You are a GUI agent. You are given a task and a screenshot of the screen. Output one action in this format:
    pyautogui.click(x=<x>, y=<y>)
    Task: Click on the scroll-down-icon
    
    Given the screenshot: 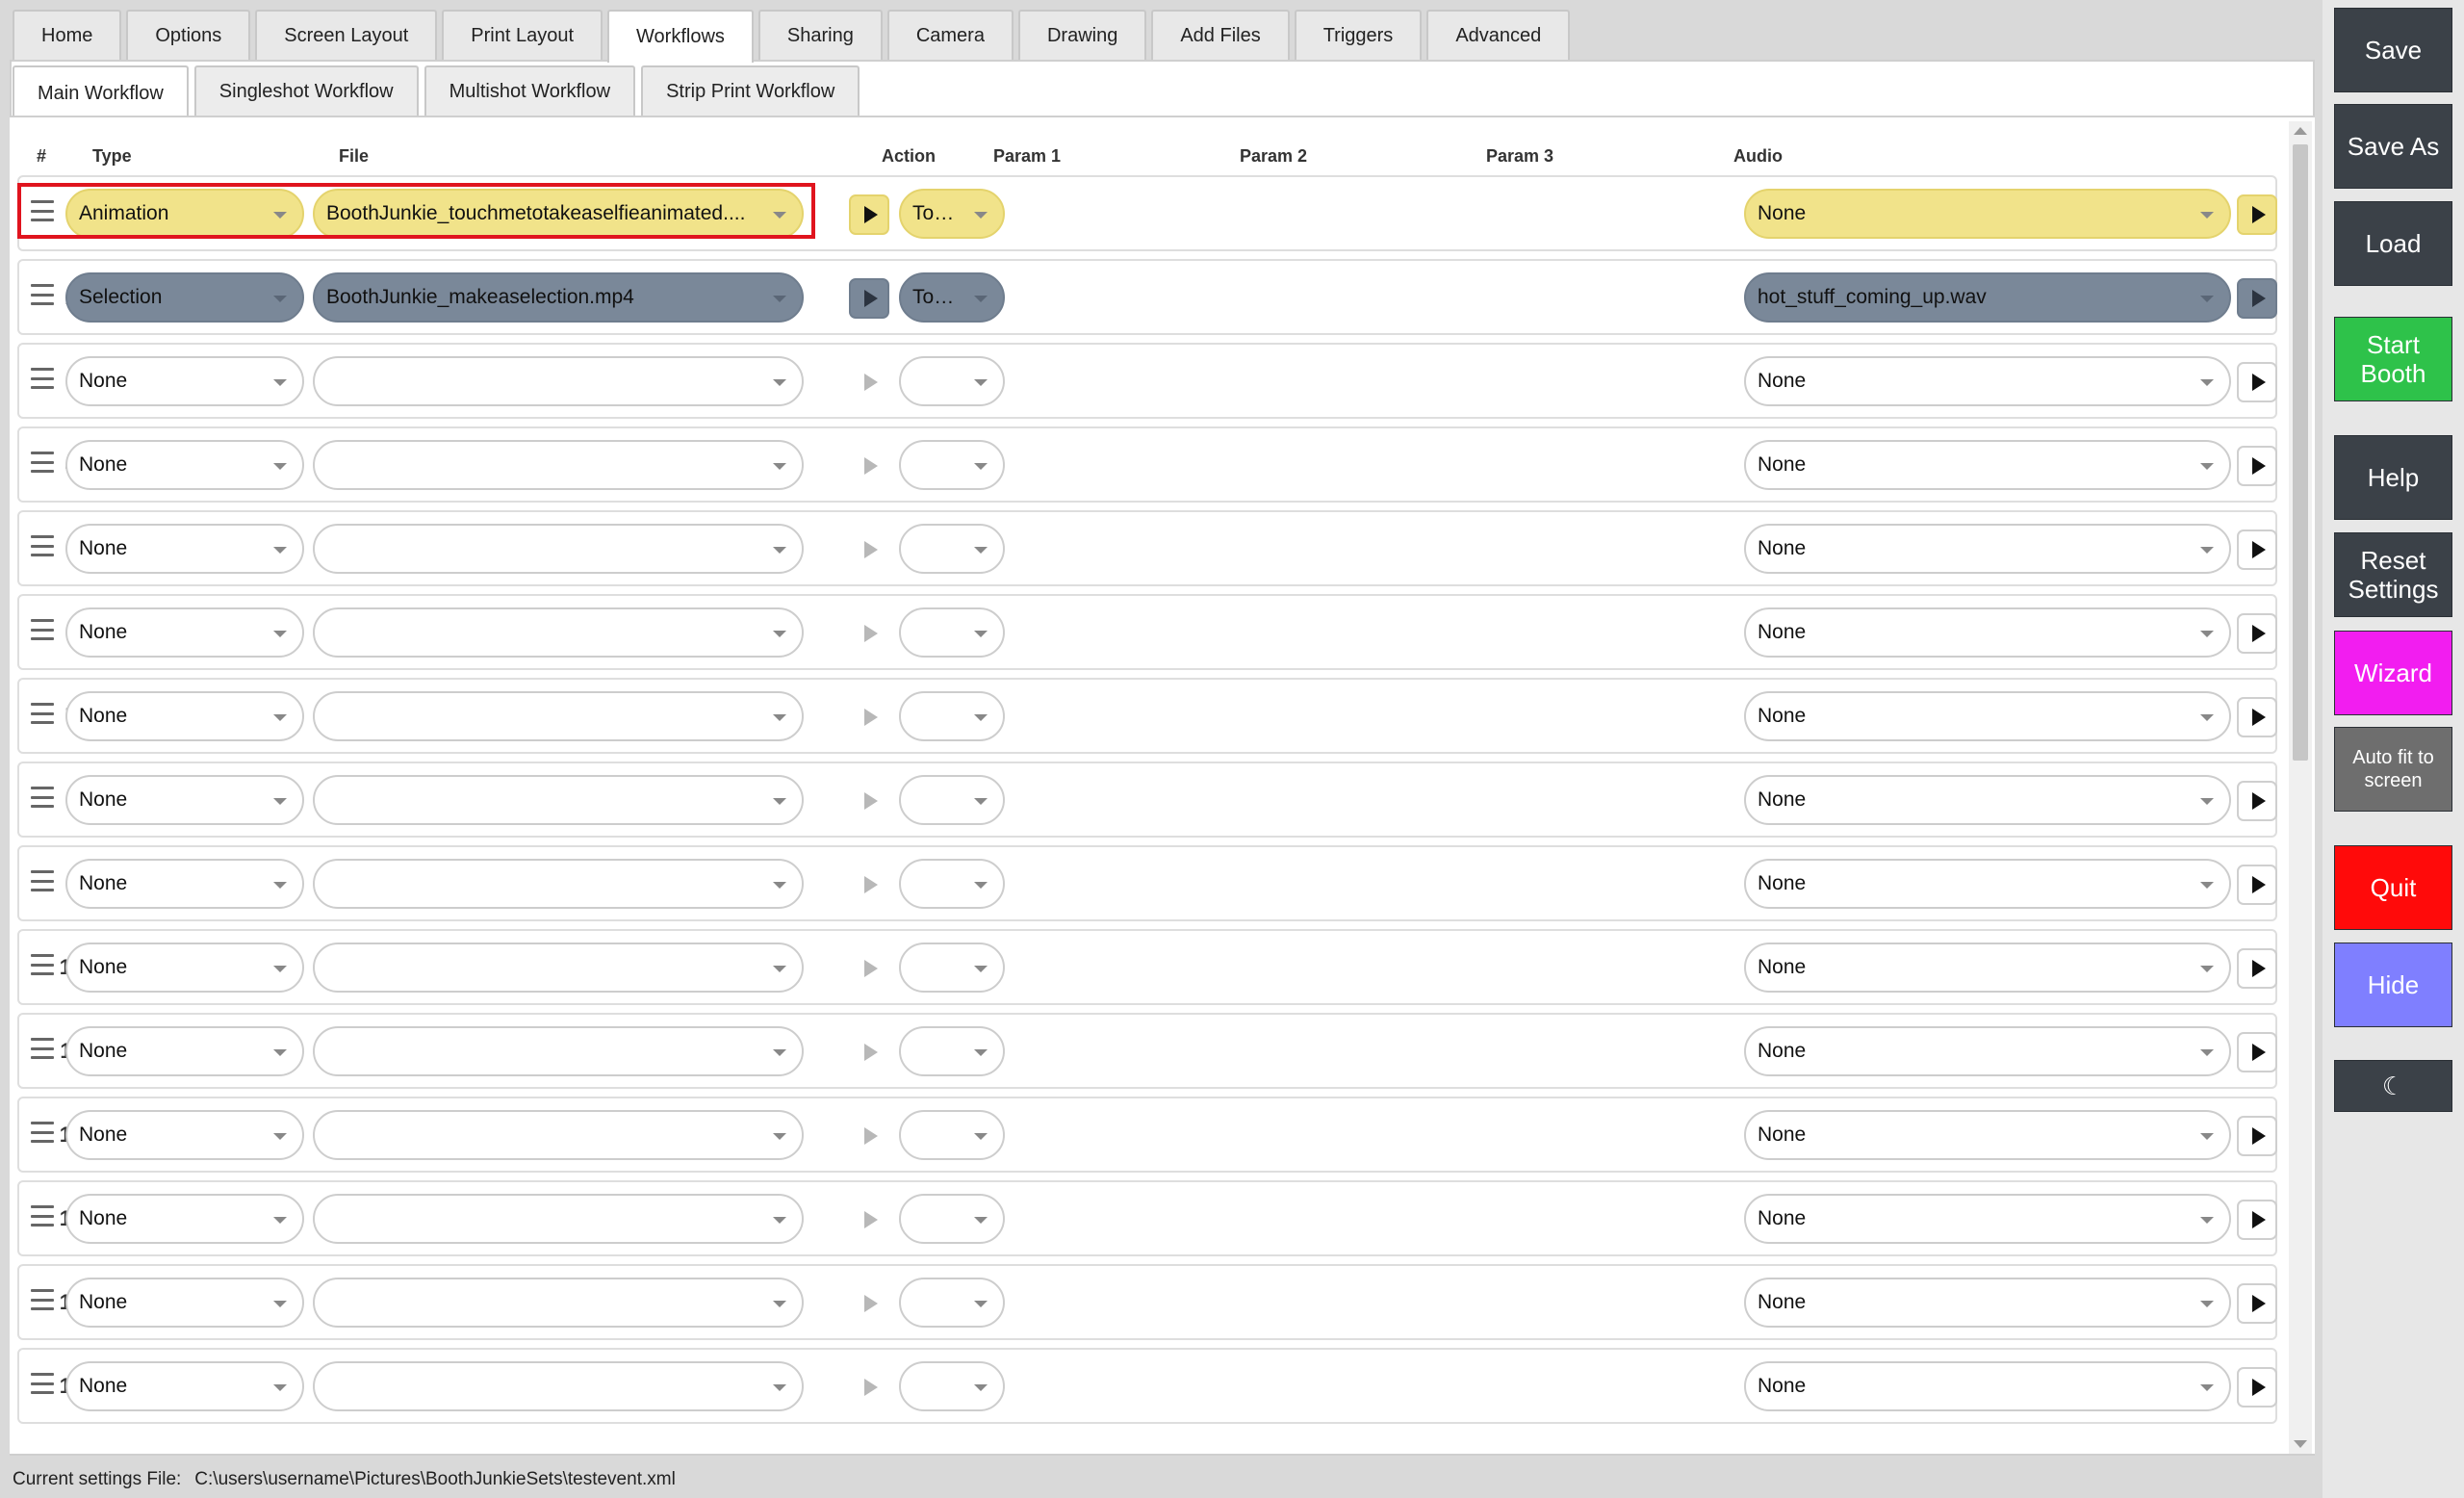 What is the action you would take?
    pyautogui.click(x=2300, y=1444)
    